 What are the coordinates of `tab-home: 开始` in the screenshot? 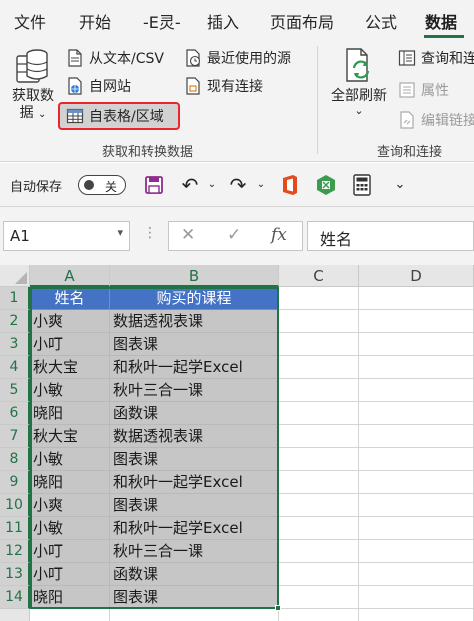 It's located at (95, 21).